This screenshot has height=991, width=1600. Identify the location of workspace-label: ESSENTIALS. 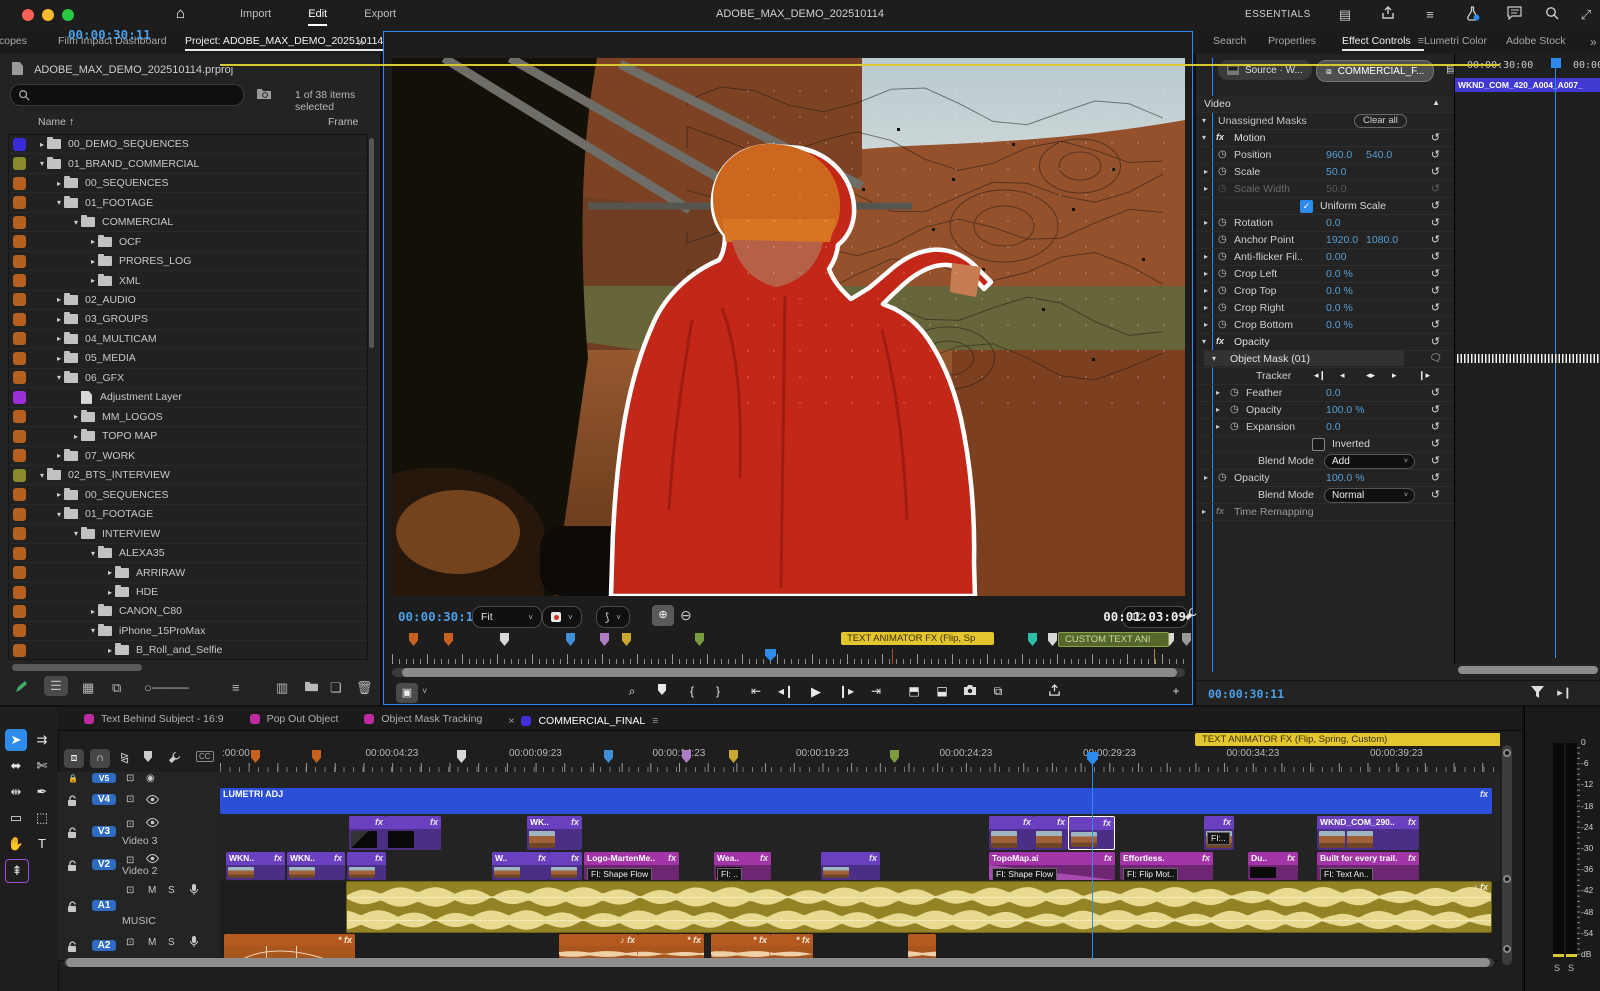
(1278, 14).